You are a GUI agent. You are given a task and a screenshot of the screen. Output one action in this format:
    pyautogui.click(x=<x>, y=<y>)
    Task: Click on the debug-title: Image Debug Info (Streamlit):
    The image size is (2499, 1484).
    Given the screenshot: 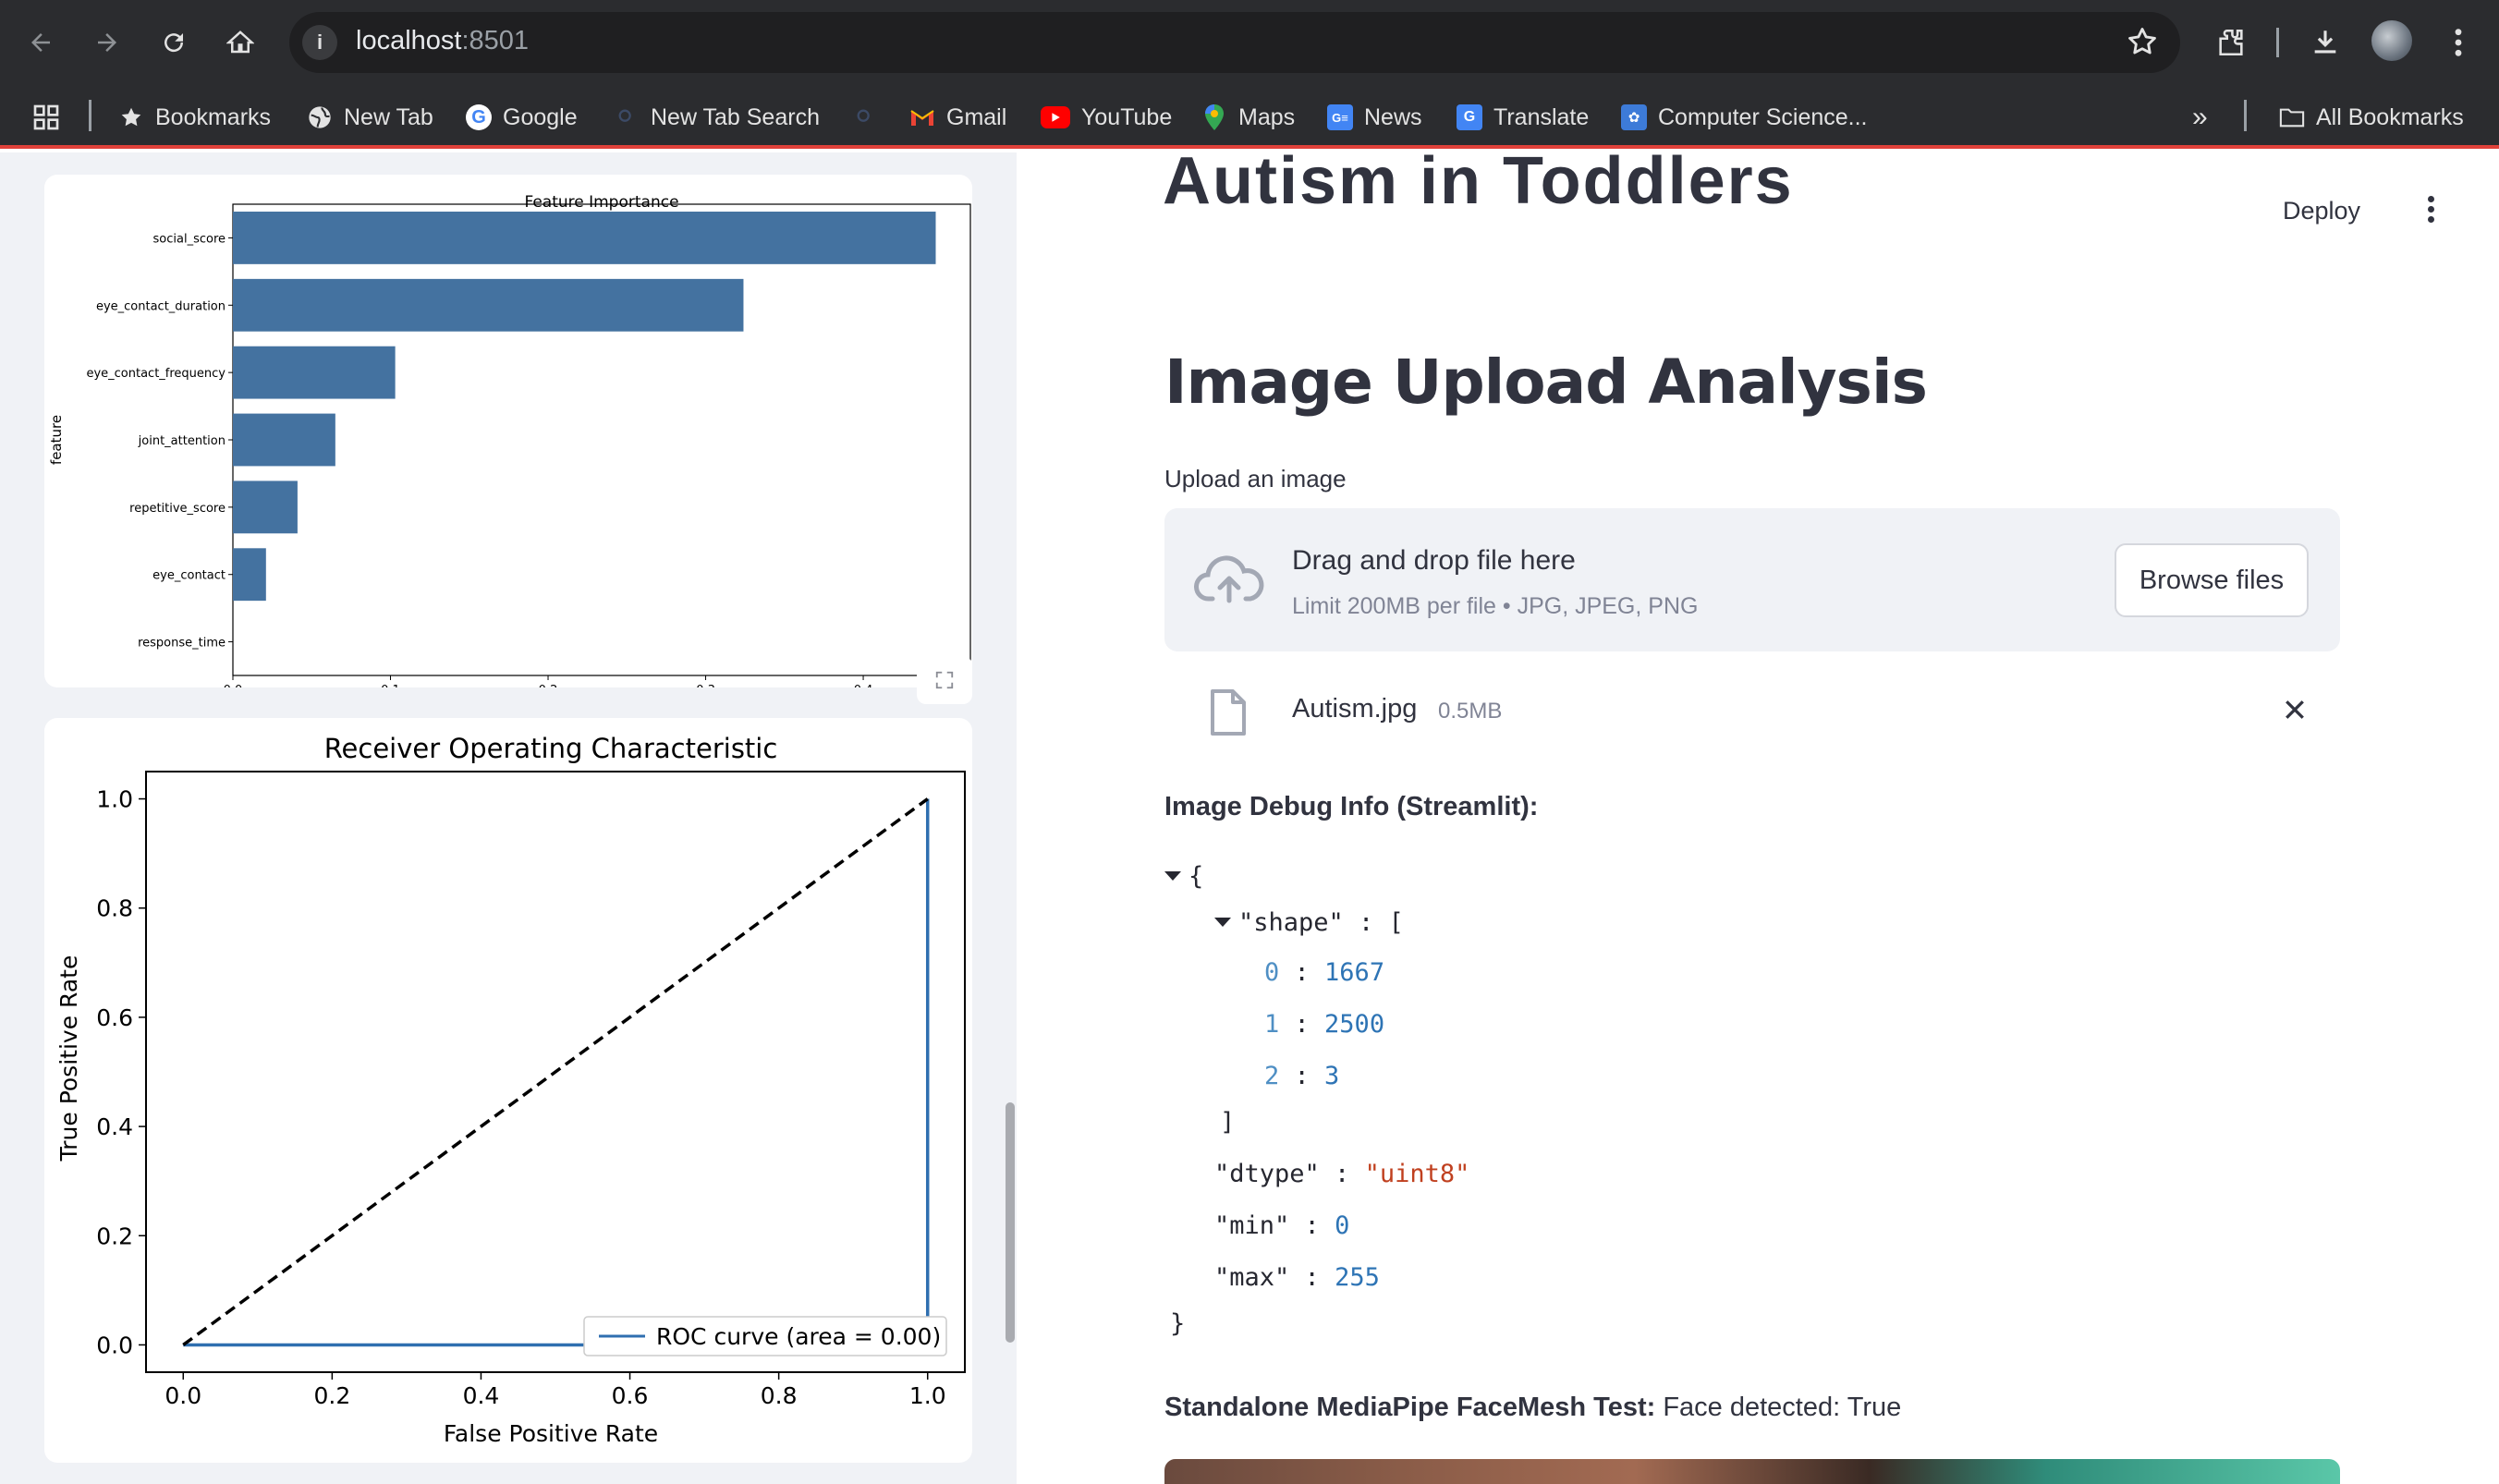 What is the action you would take?
    pyautogui.click(x=1352, y=806)
    